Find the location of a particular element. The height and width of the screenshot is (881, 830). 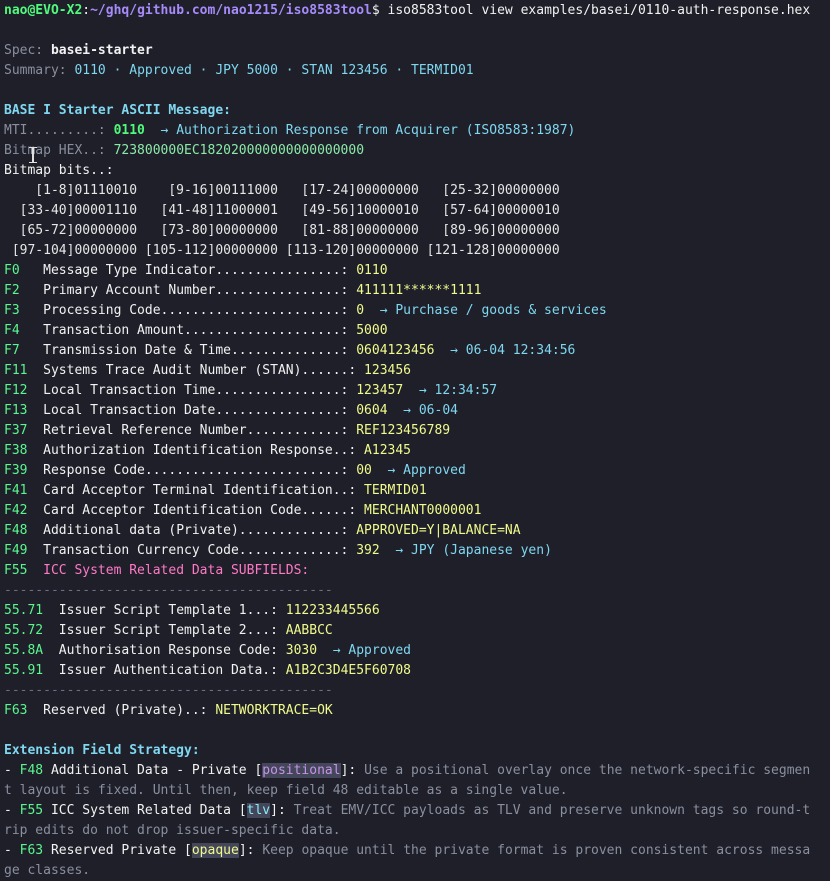

field-name: Transaction Amount....................: is located at coordinates (196, 330).